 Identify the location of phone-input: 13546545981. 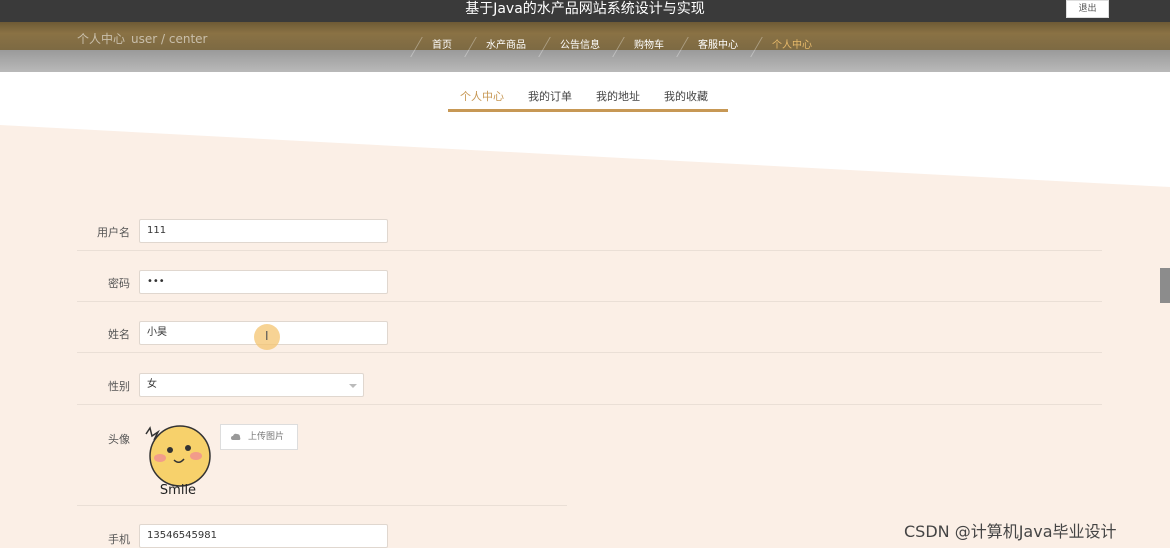
(263, 536).